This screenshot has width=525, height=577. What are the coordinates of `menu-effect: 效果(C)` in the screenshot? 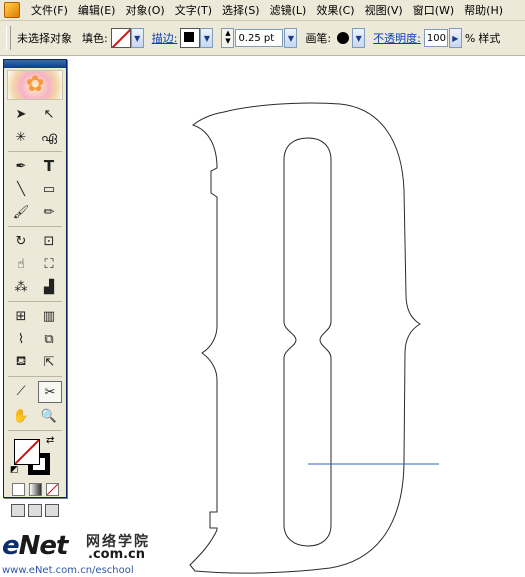 It's located at (335, 10).